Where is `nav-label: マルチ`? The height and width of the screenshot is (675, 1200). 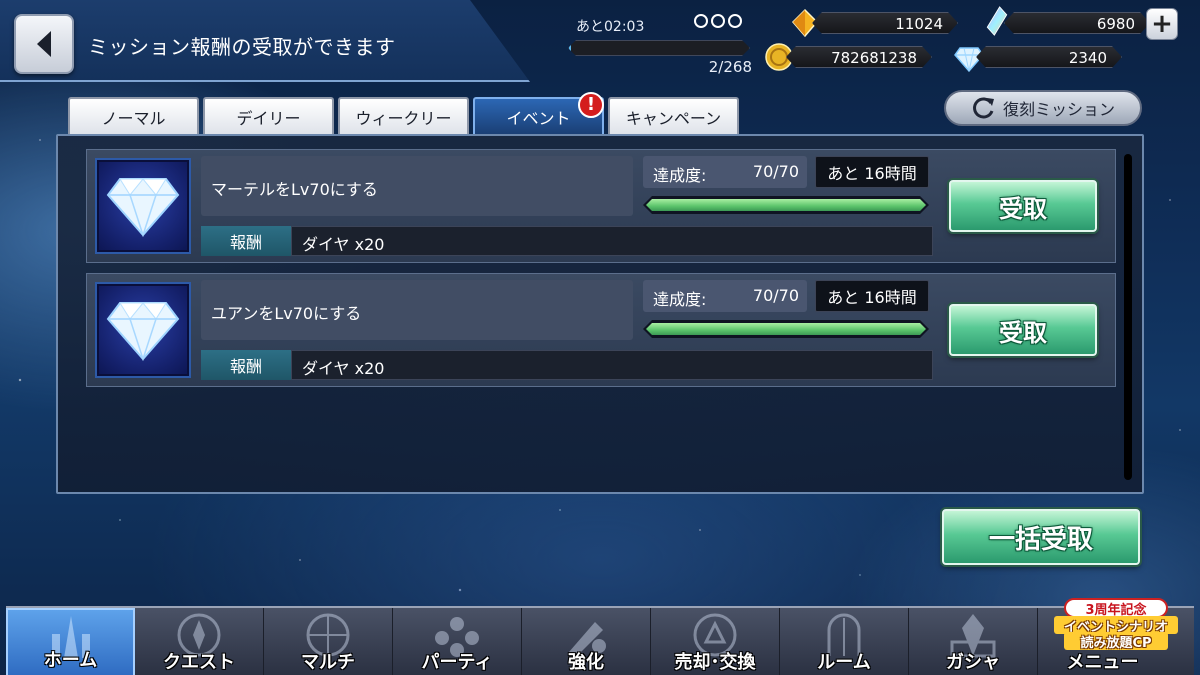 nav-label: マルチ is located at coordinates (328, 662).